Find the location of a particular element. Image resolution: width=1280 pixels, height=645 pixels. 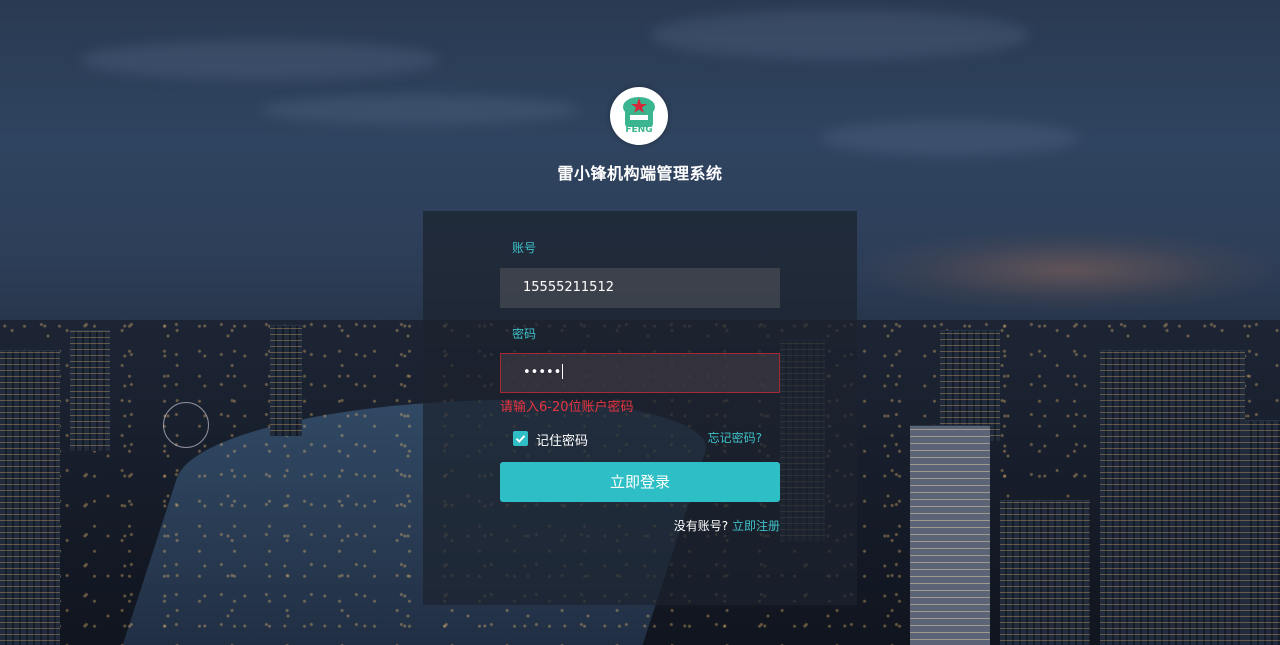

logo-text: FENG is located at coordinates (638, 130).